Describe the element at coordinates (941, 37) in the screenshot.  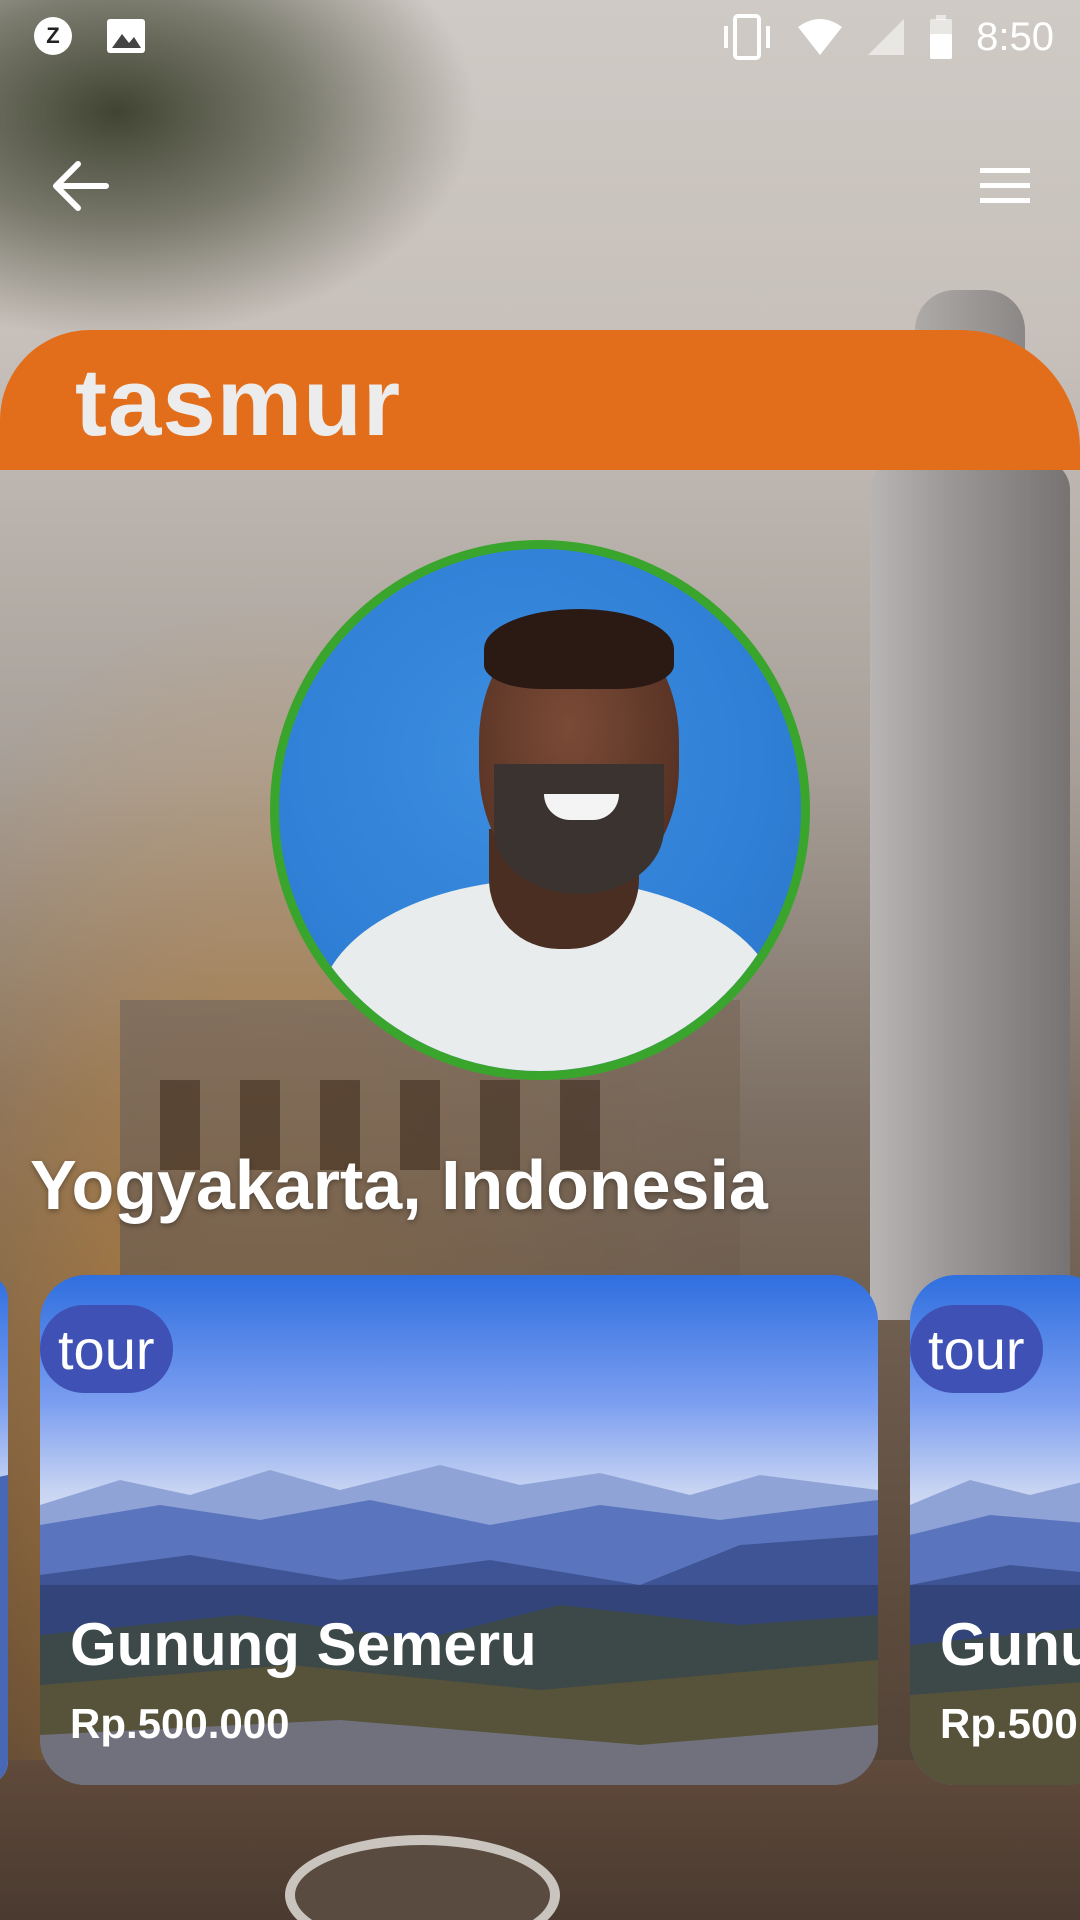
I see `battery-icon` at that location.